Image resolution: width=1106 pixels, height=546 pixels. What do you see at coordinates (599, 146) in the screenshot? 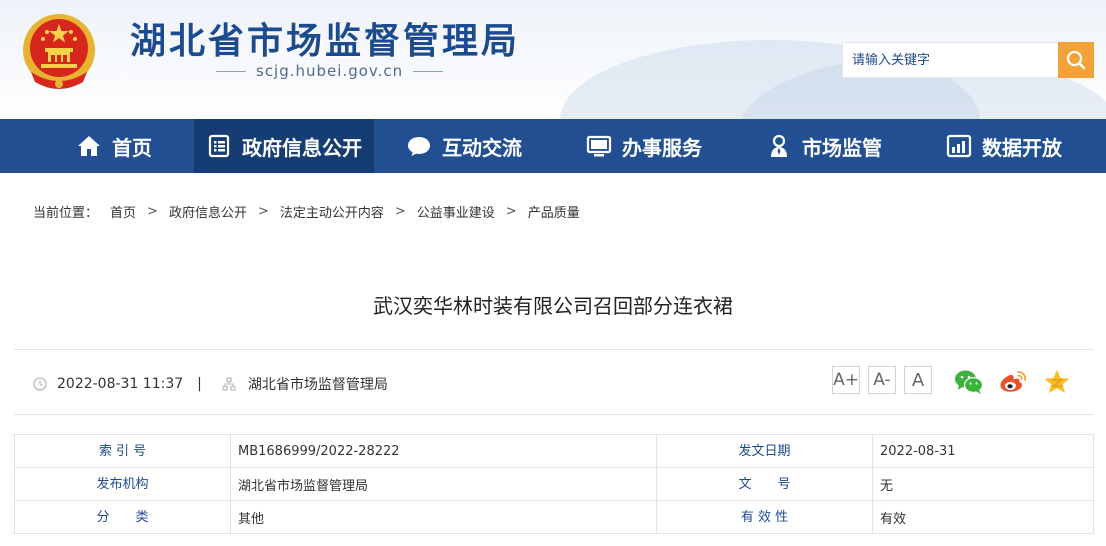
I see `monitor-icon` at bounding box center [599, 146].